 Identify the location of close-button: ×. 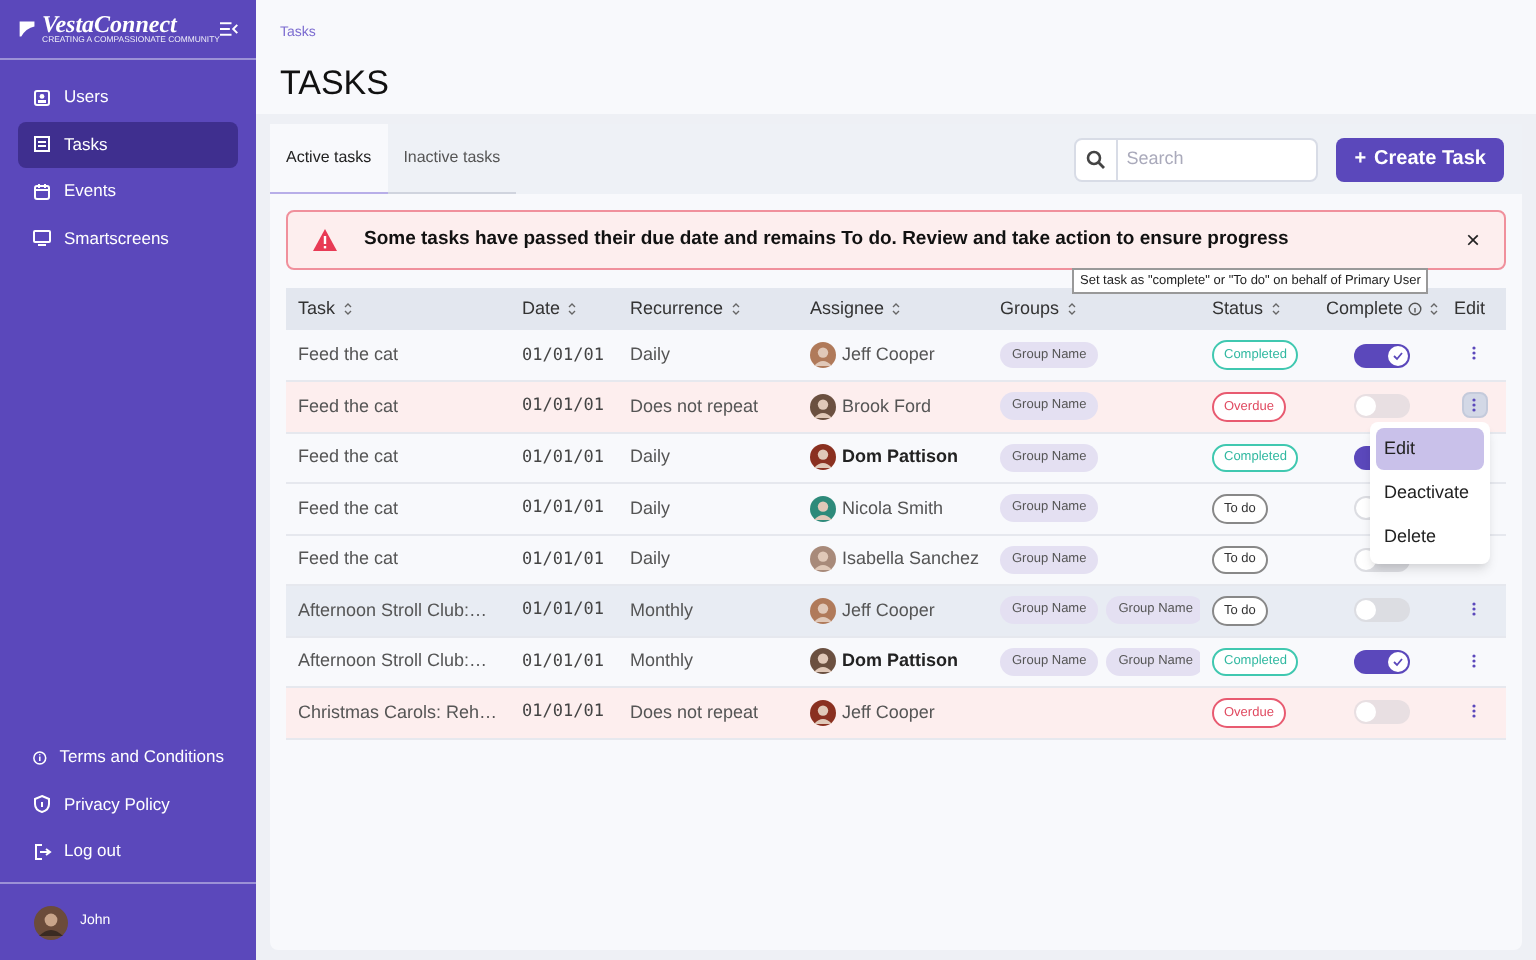
(1472, 240).